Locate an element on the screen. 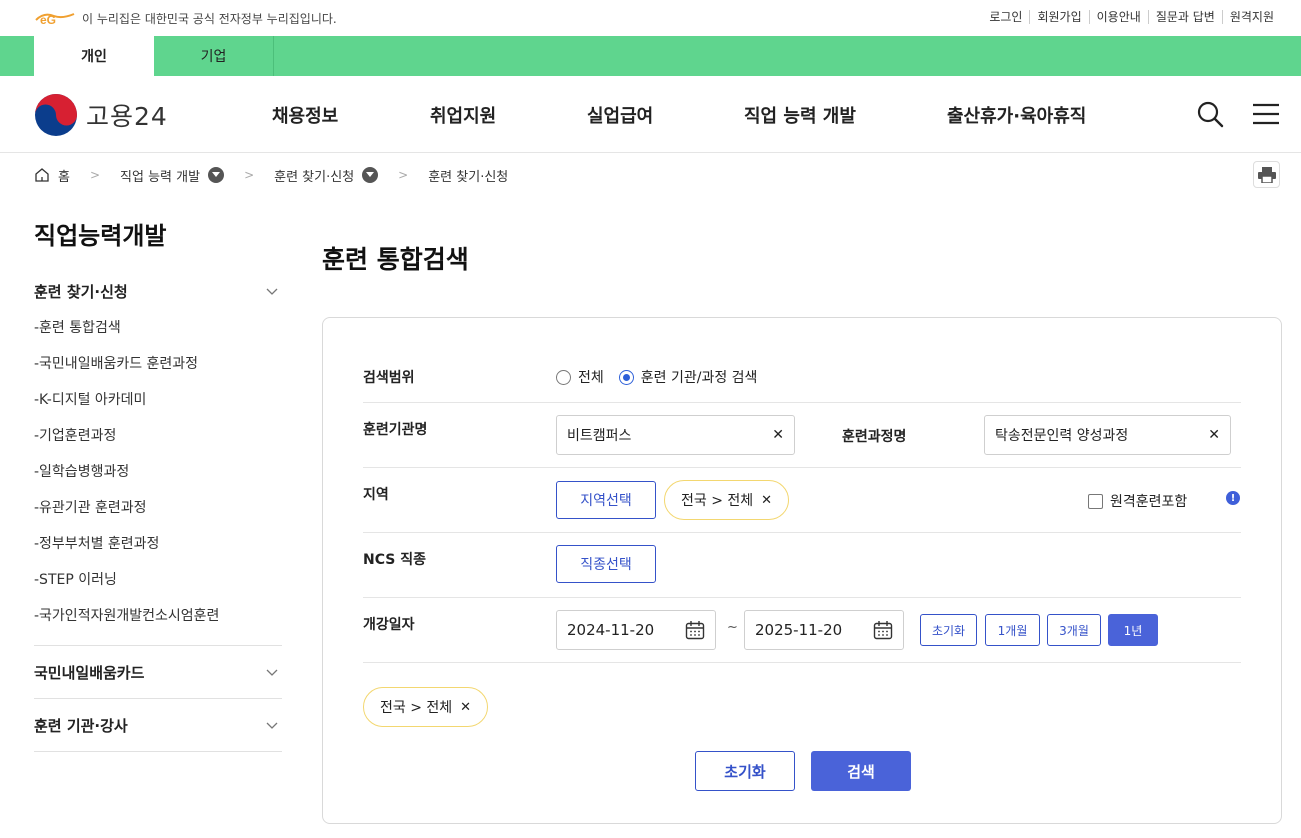 The height and width of the screenshot is (838, 1301). taegeuk-logo-icon is located at coordinates (56, 115).